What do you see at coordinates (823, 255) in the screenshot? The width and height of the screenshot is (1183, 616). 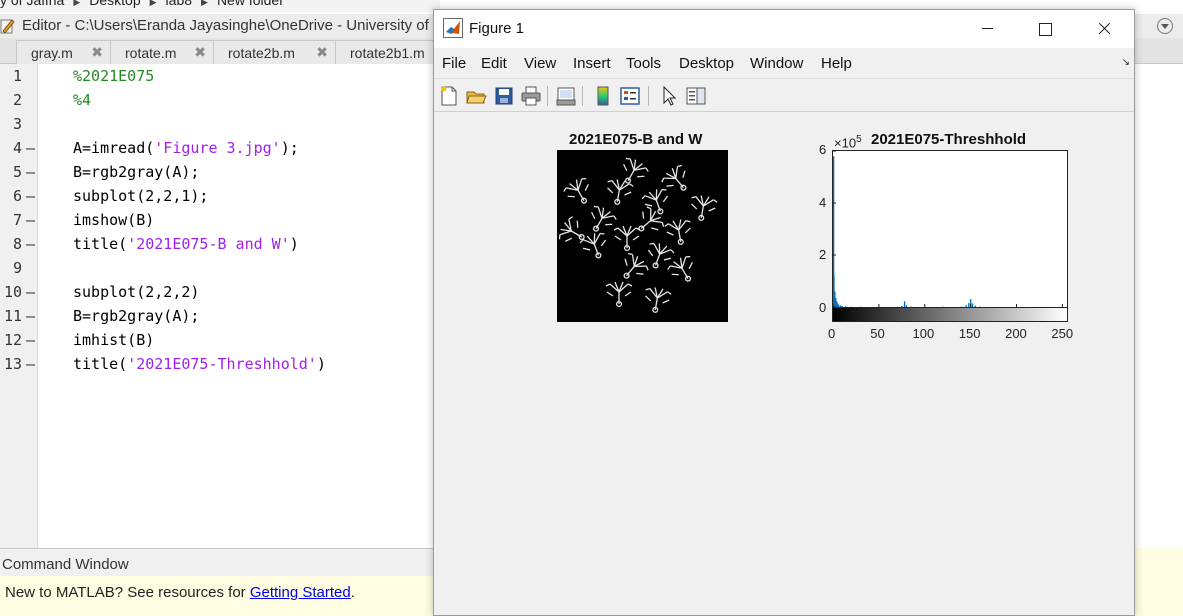 I see `y-tick-label: 2` at bounding box center [823, 255].